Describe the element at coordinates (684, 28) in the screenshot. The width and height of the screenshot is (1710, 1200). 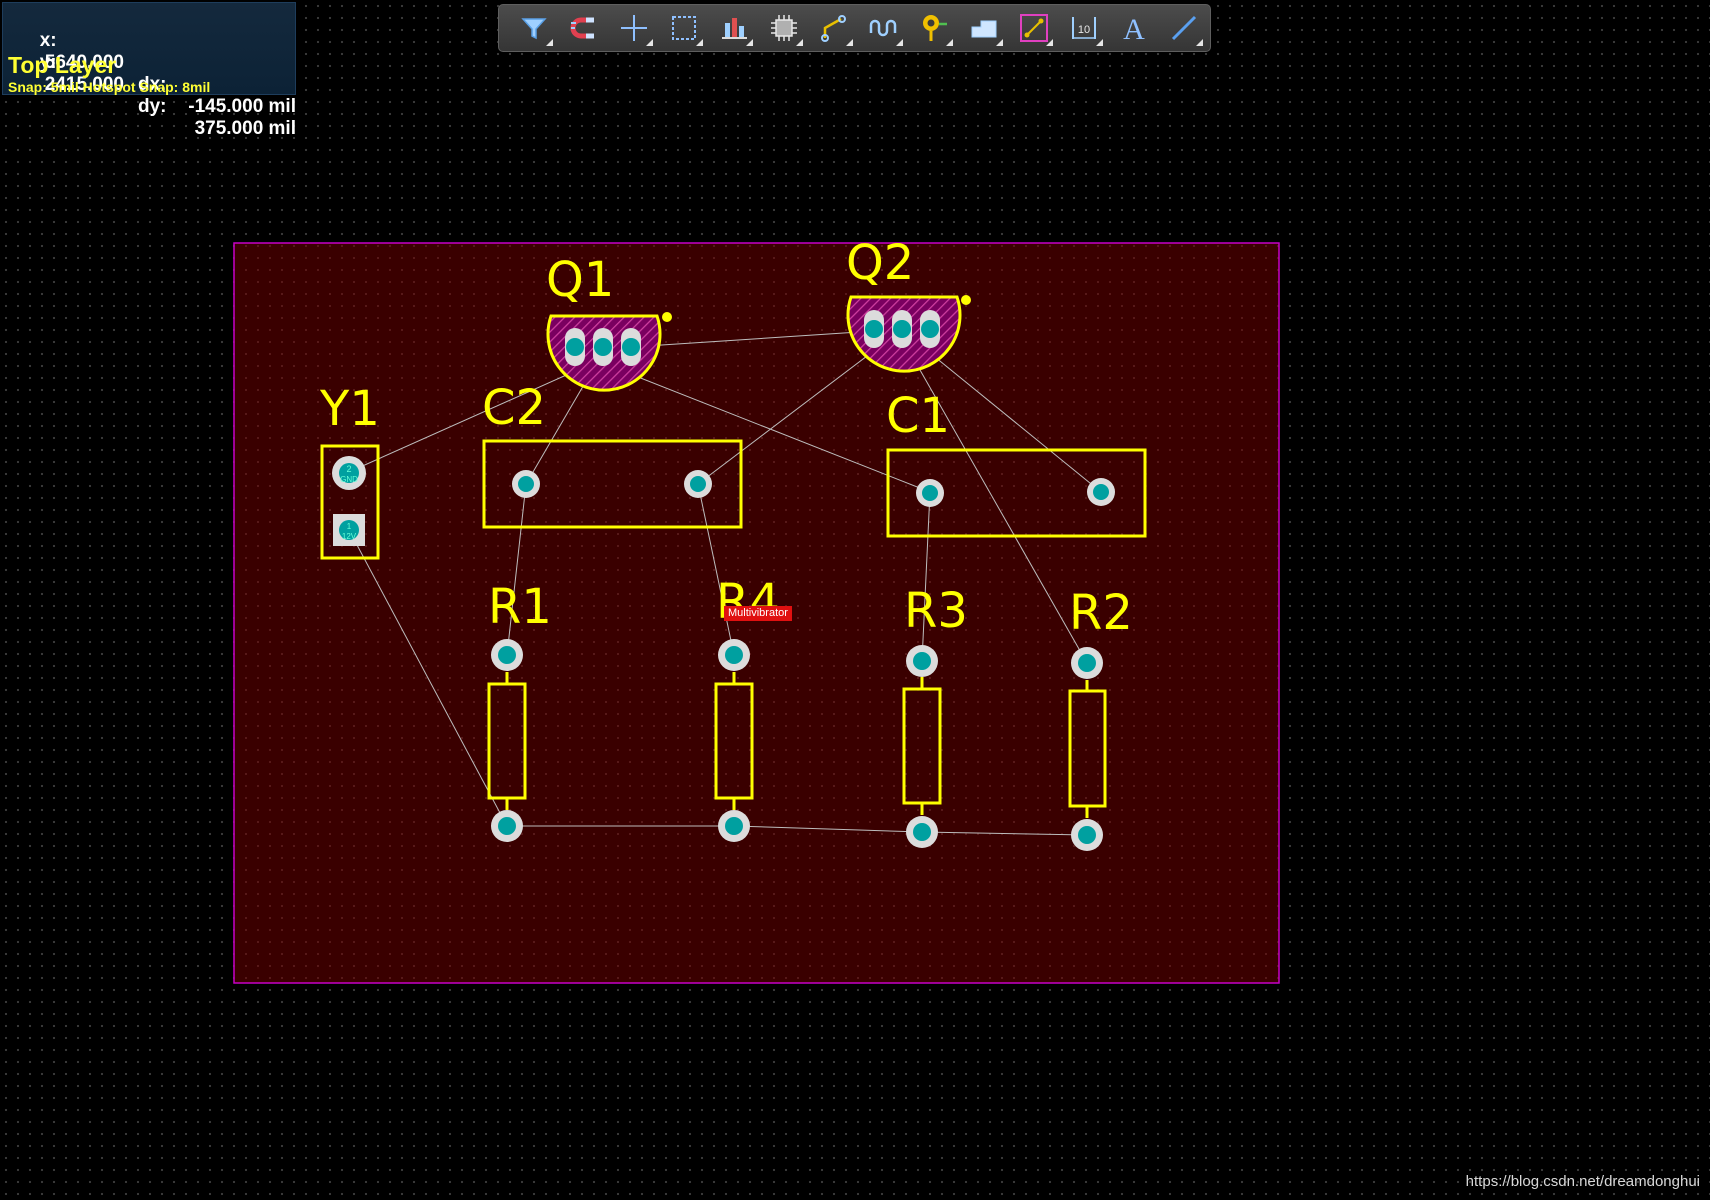
I see `select-rectangle-button` at that location.